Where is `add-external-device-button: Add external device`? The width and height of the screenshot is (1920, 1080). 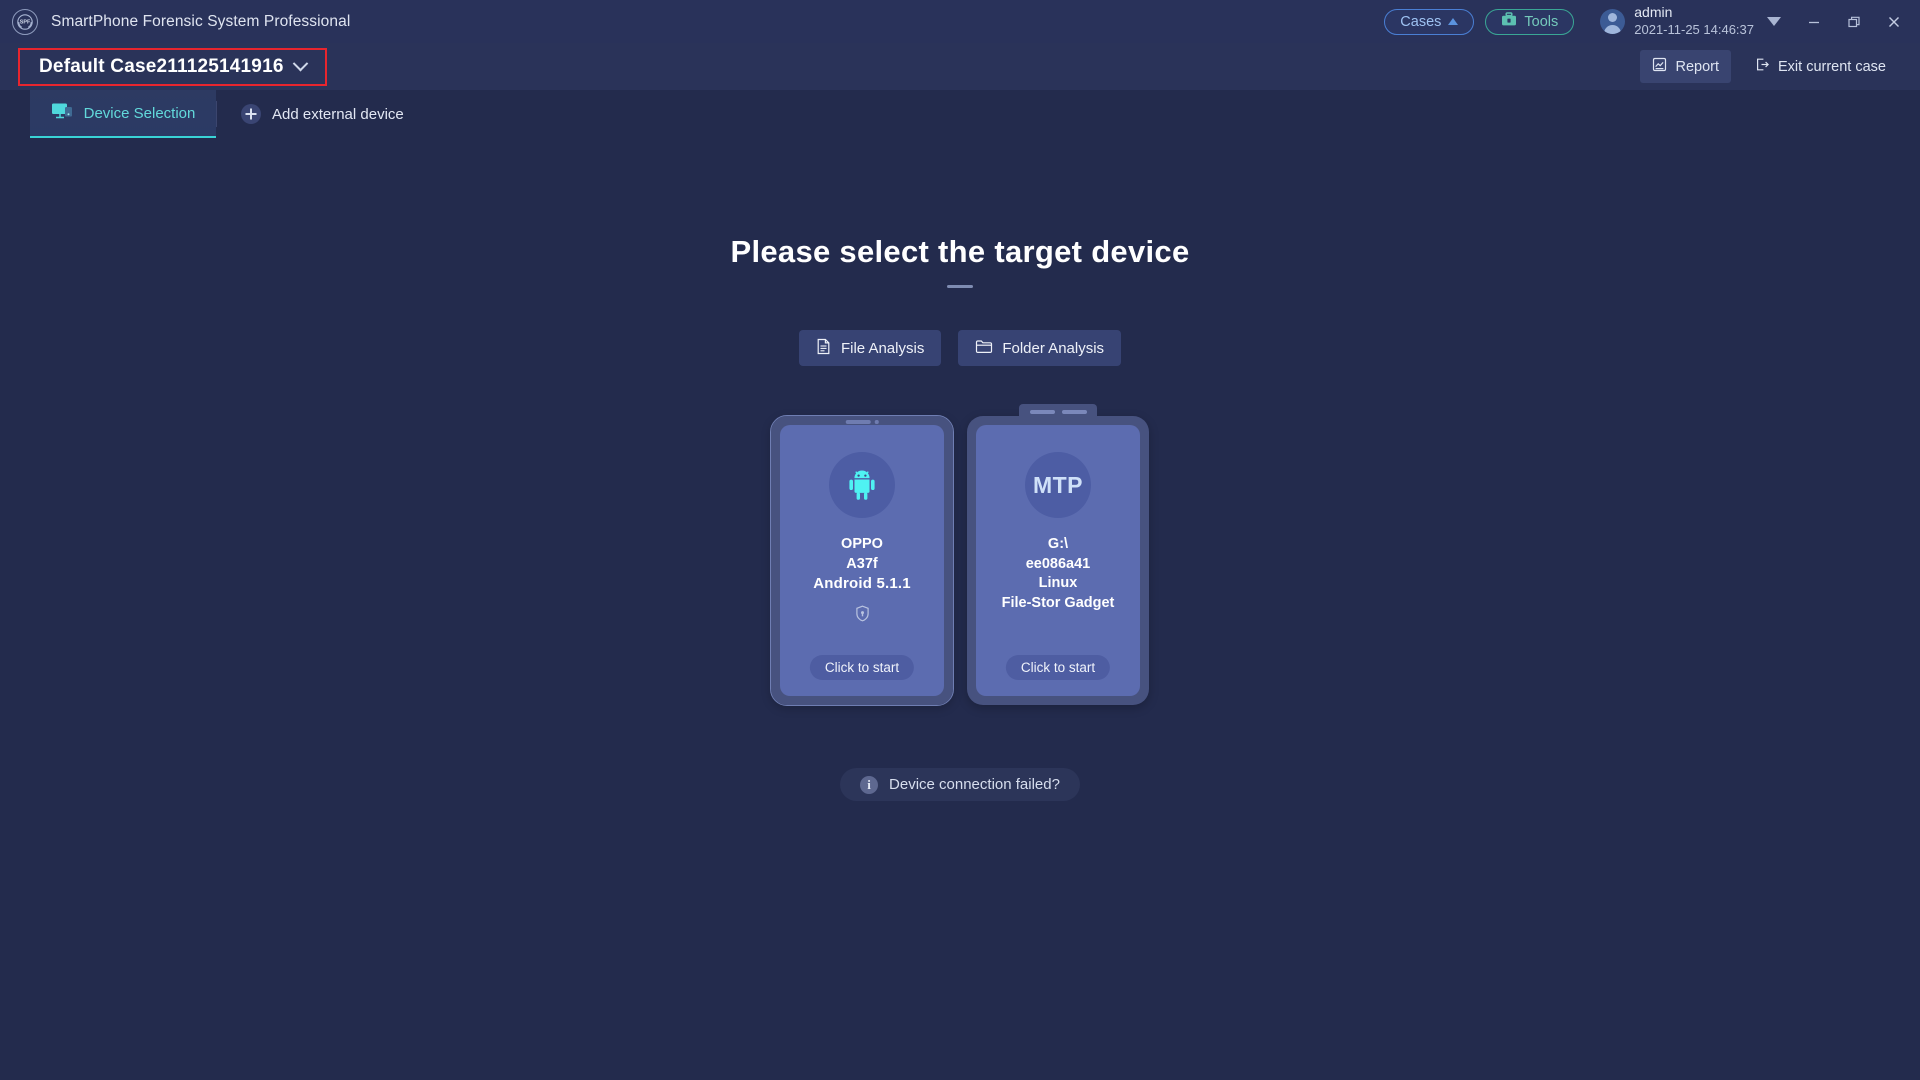 add-external-device-button: Add external device is located at coordinates (322, 114).